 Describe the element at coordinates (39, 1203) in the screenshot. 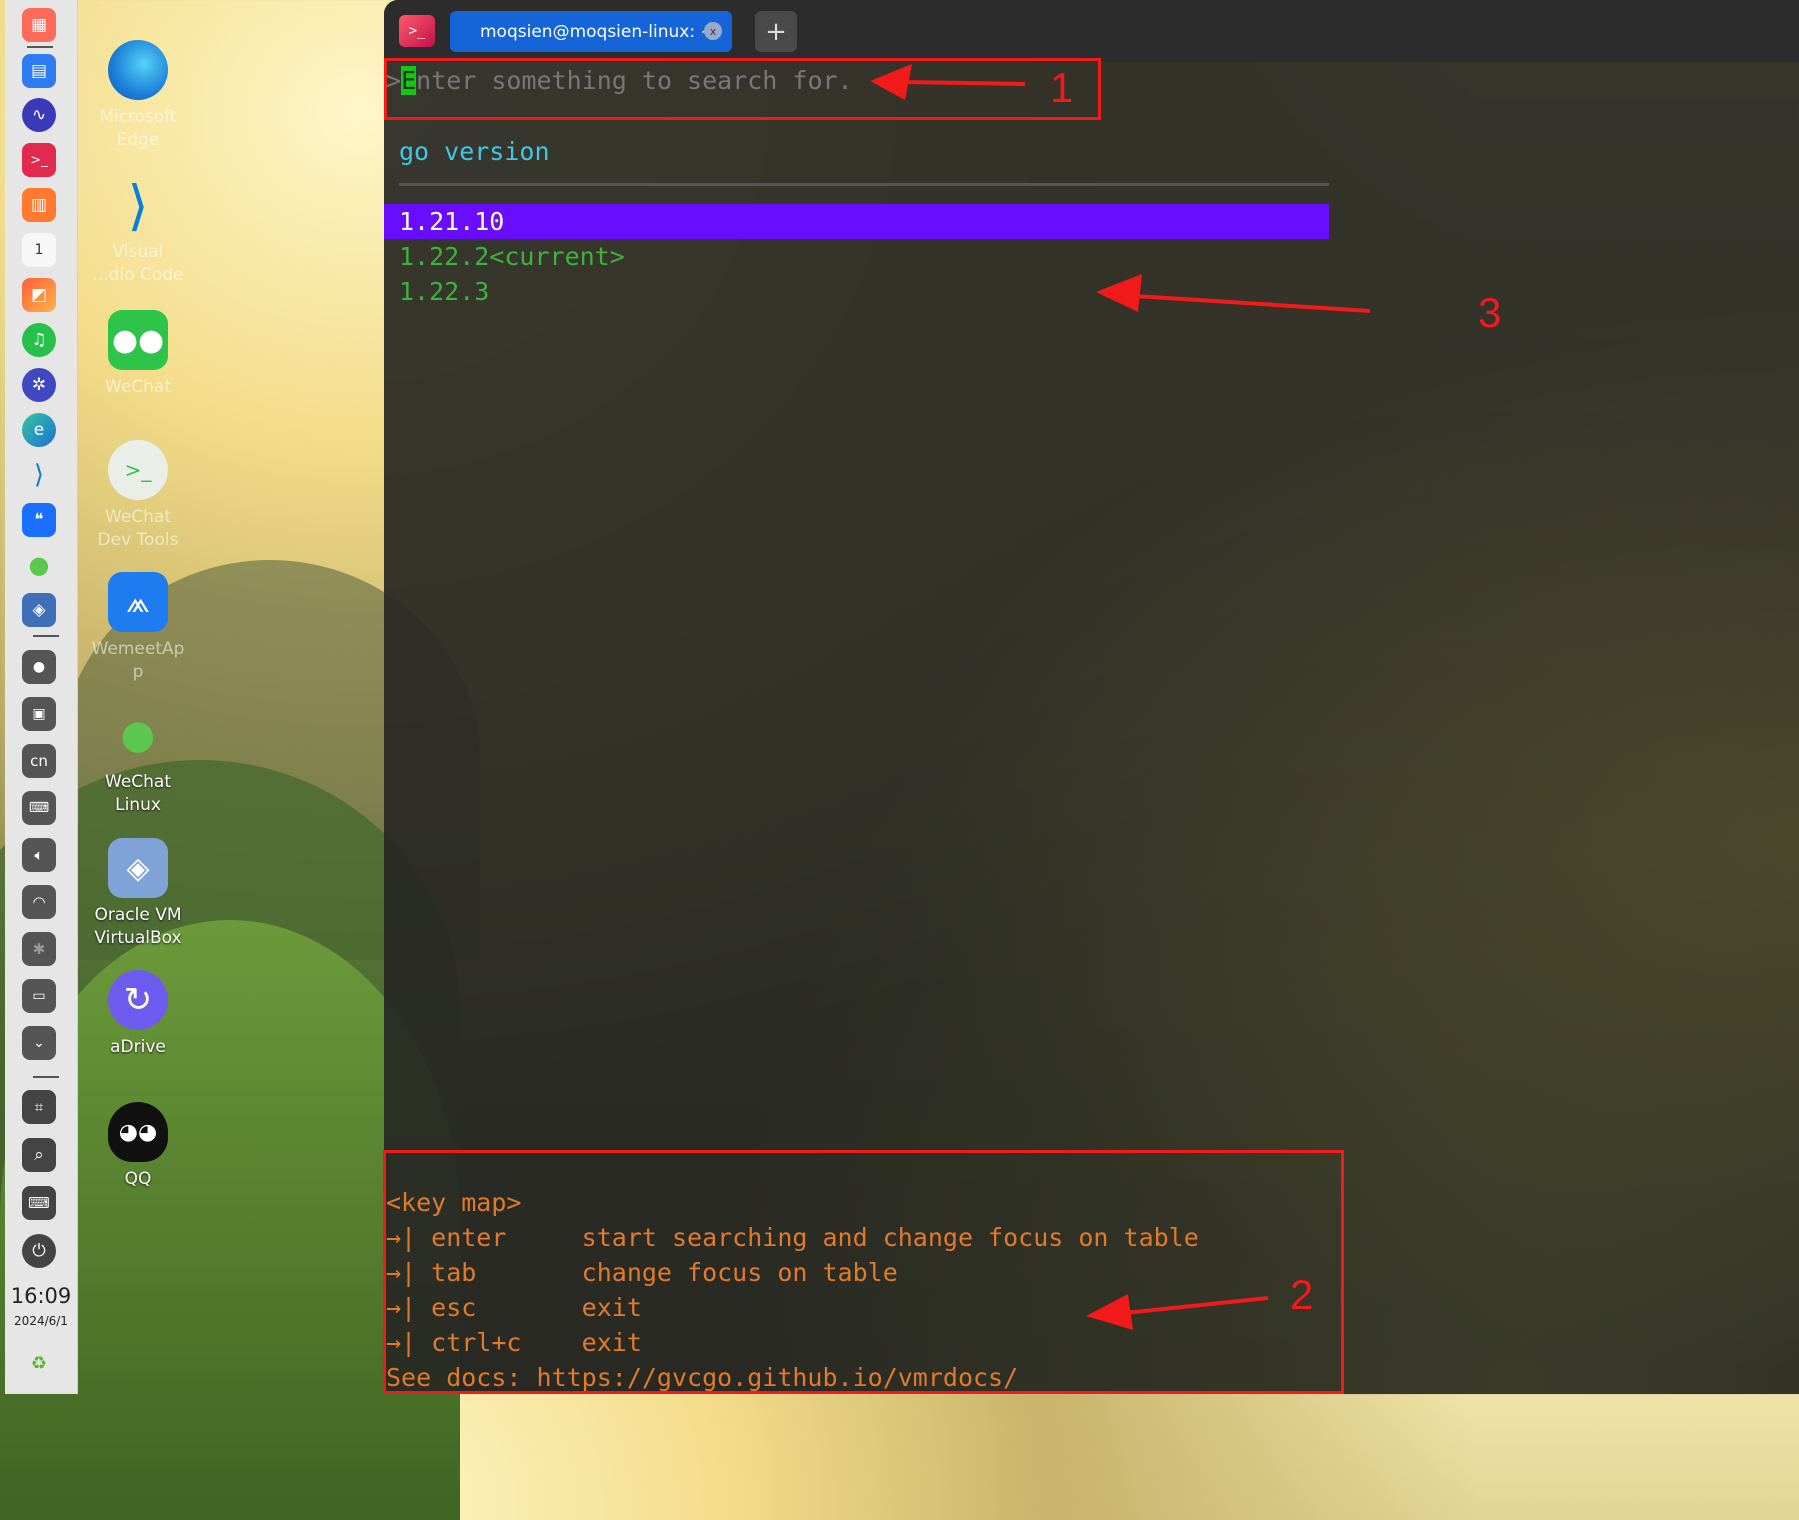

I see `keyboard-icon: ⌨` at that location.